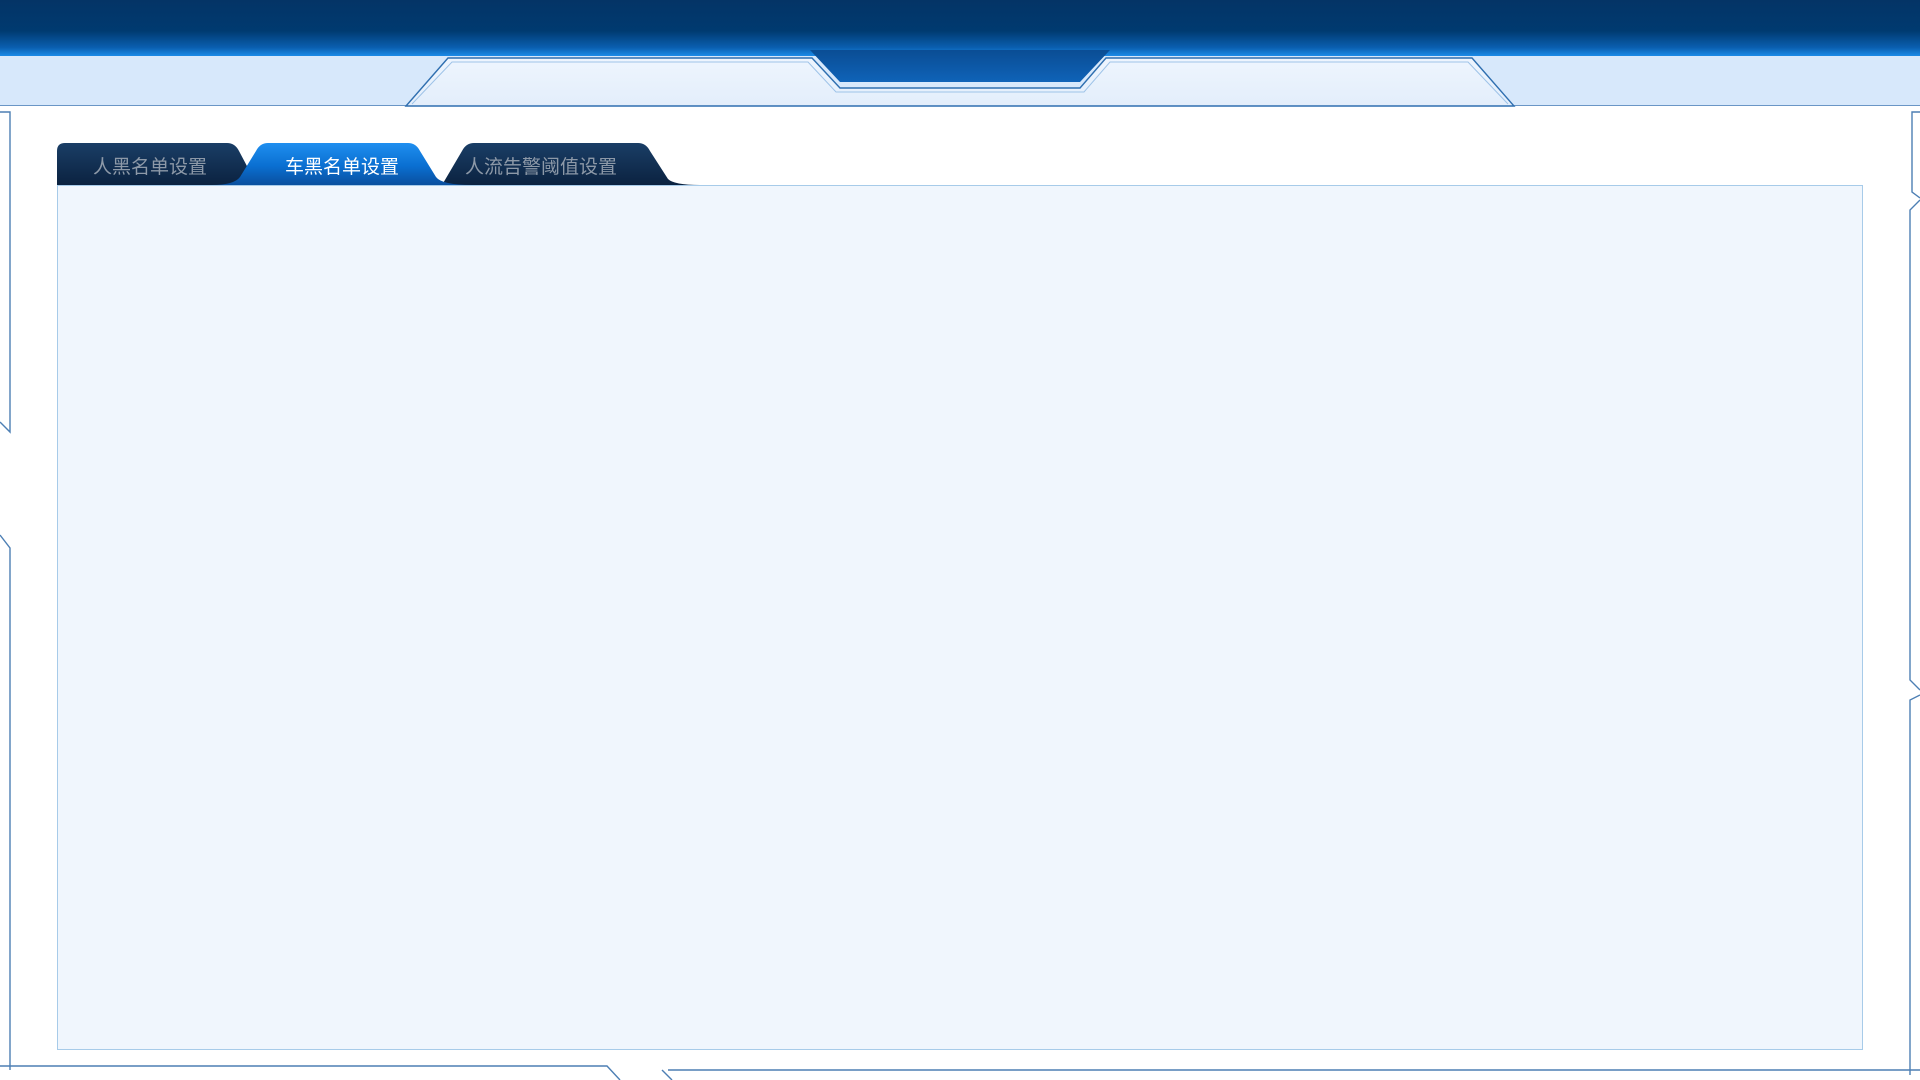 The image size is (1920, 1080). What do you see at coordinates (1915, 155) in the screenshot?
I see `right-rail-top` at bounding box center [1915, 155].